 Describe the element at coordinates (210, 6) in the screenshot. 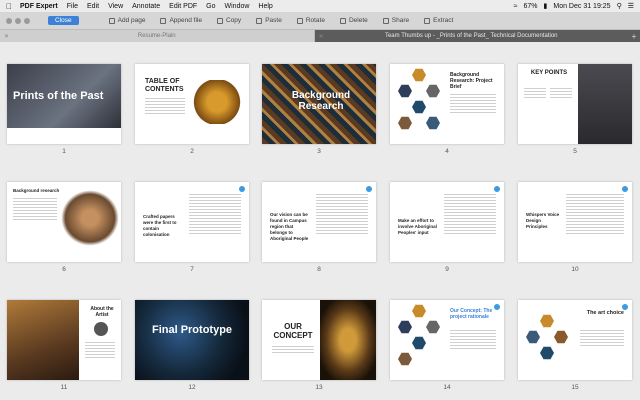

I see `menu-go: Go` at that location.